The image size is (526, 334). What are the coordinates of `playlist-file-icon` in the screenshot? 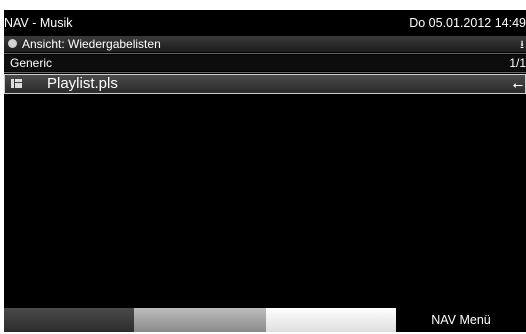 It's located at (16, 83).